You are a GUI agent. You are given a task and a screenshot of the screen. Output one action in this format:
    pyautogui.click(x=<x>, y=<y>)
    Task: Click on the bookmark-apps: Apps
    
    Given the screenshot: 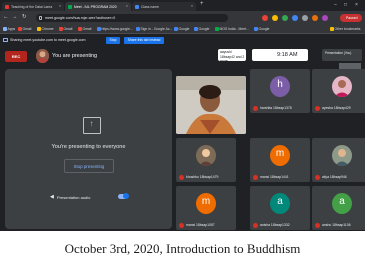 What is the action you would take?
    pyautogui.click(x=9, y=29)
    